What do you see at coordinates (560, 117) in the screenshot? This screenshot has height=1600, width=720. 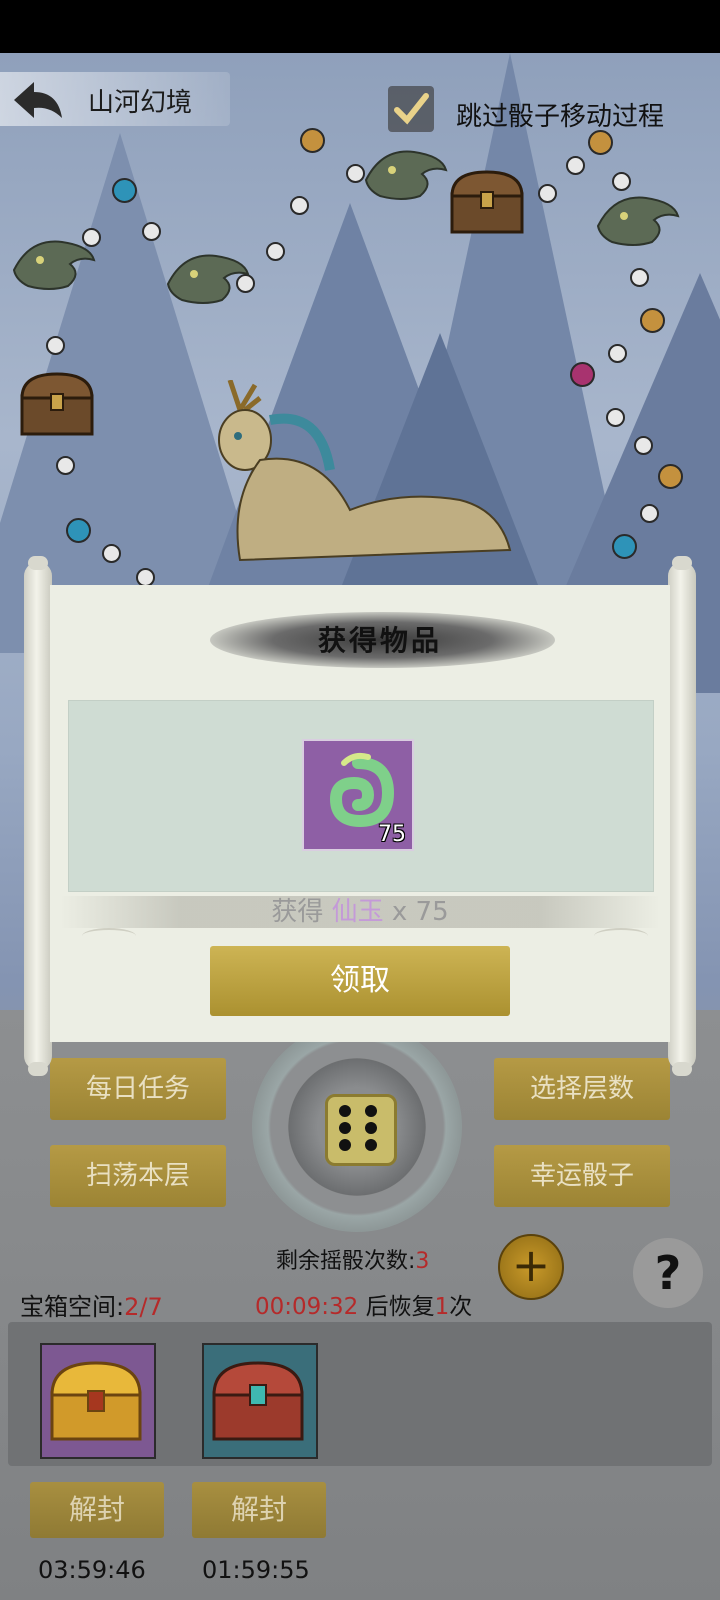 I see `skip-dice-label: 跳过骰子移动过程` at bounding box center [560, 117].